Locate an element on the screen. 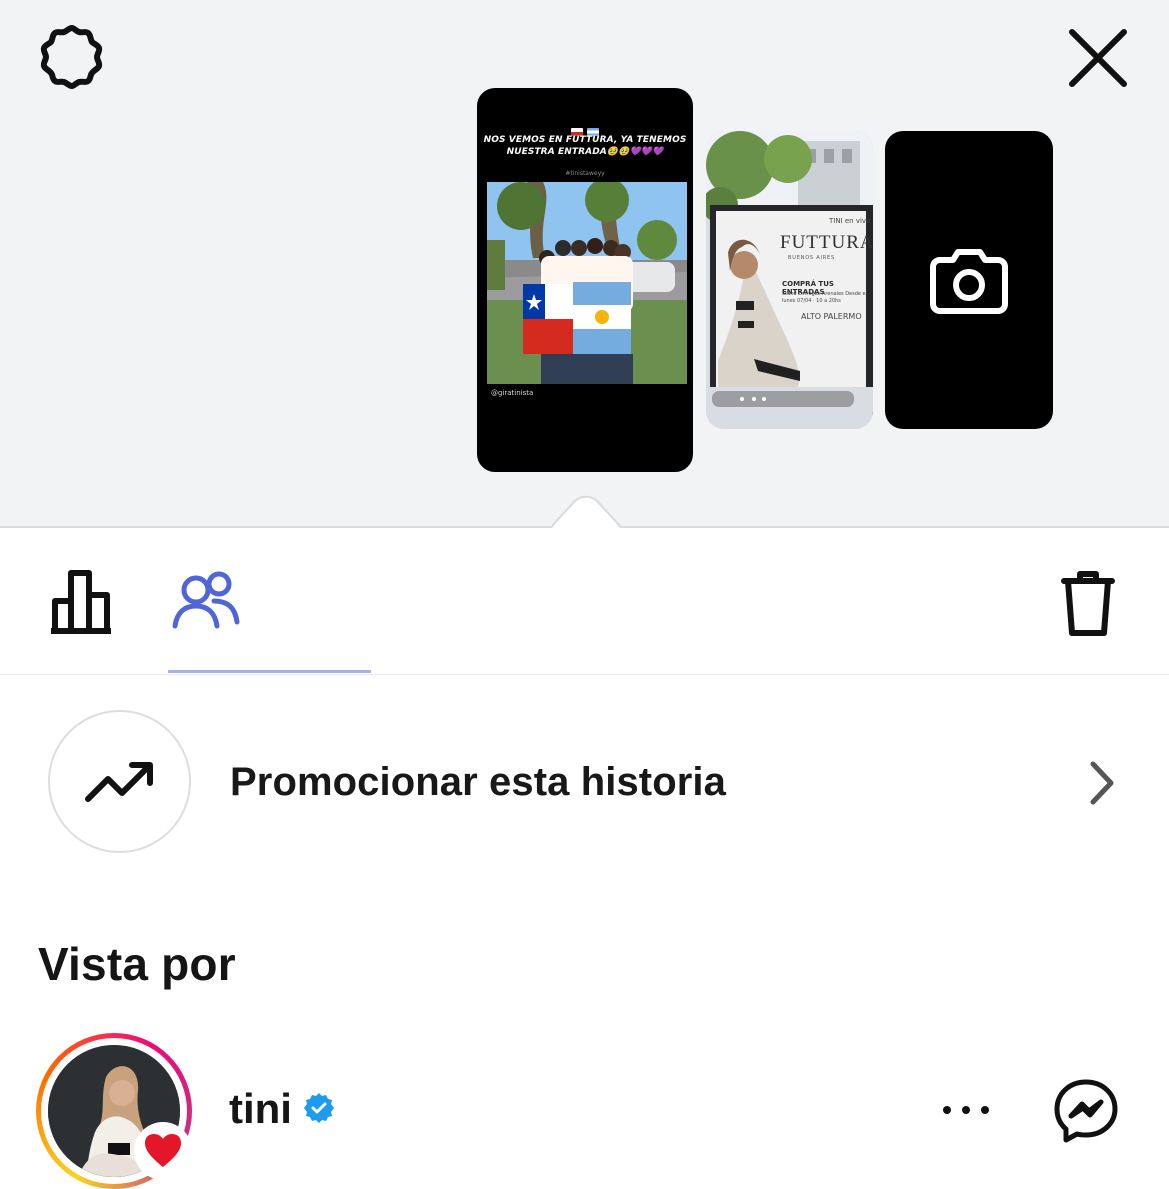 This screenshot has height=1189, width=1169. more-horizontal-icon is located at coordinates (966, 1110).